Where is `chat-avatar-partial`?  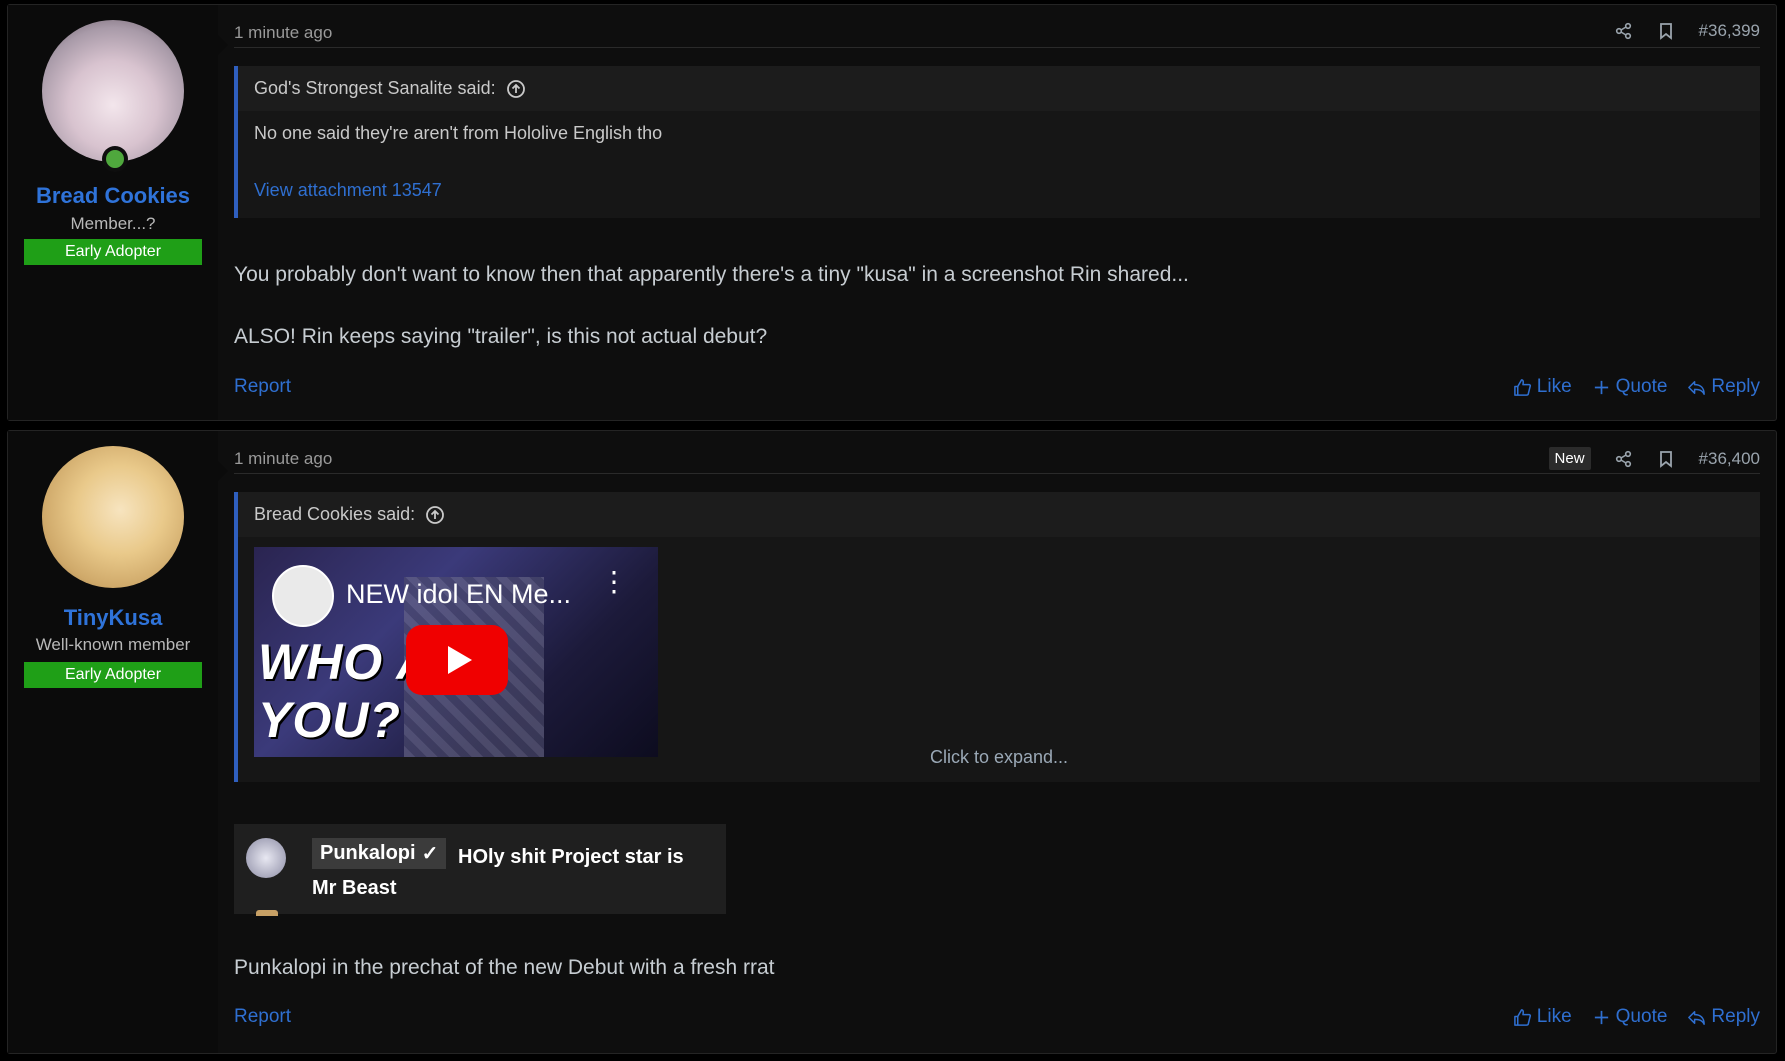 chat-avatar-partial is located at coordinates (267, 913).